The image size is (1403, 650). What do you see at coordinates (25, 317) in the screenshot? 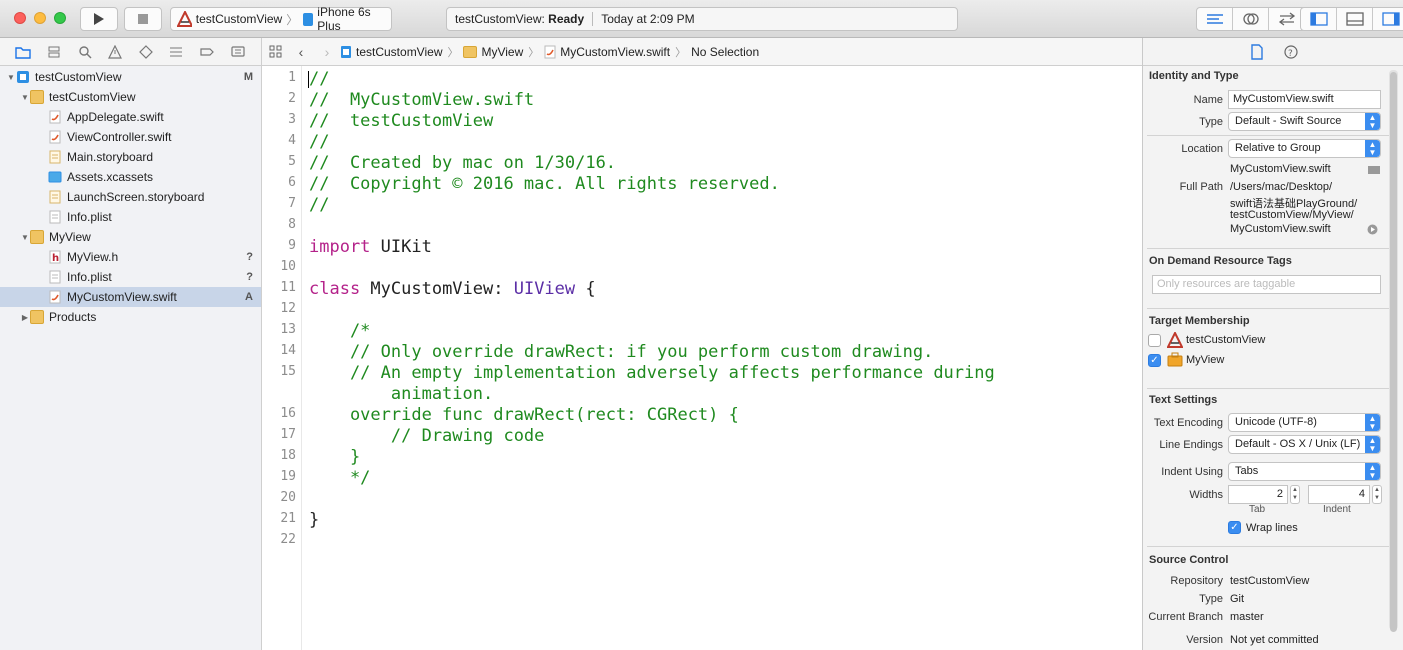
I see `disclosure-triangle-collapsed-icon: ▶` at bounding box center [25, 317].